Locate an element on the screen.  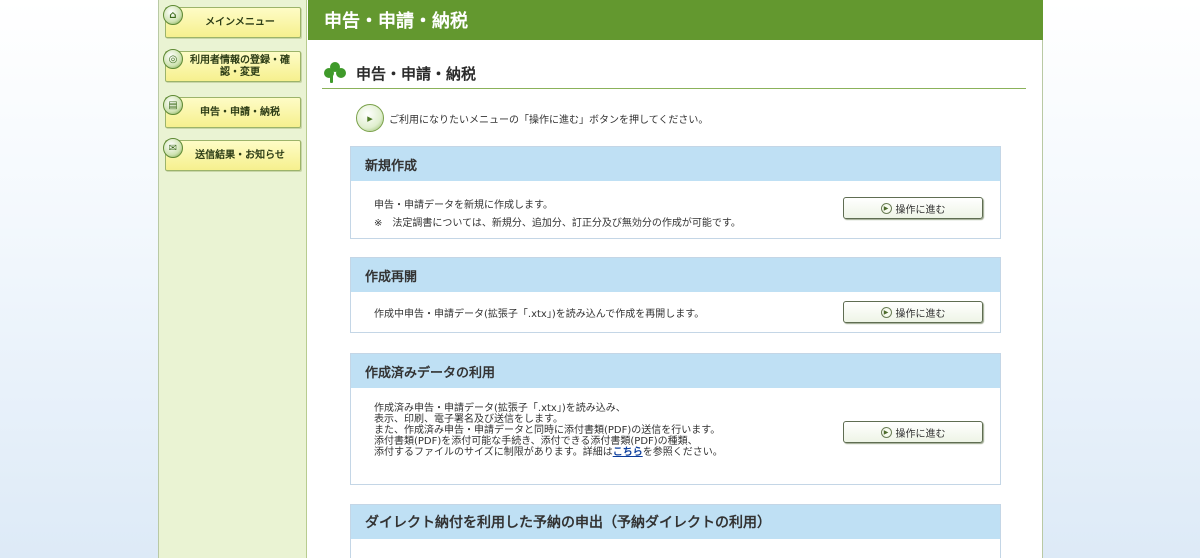
page-title-text: 申告・申請・納税 is located at coordinates (416, 73).